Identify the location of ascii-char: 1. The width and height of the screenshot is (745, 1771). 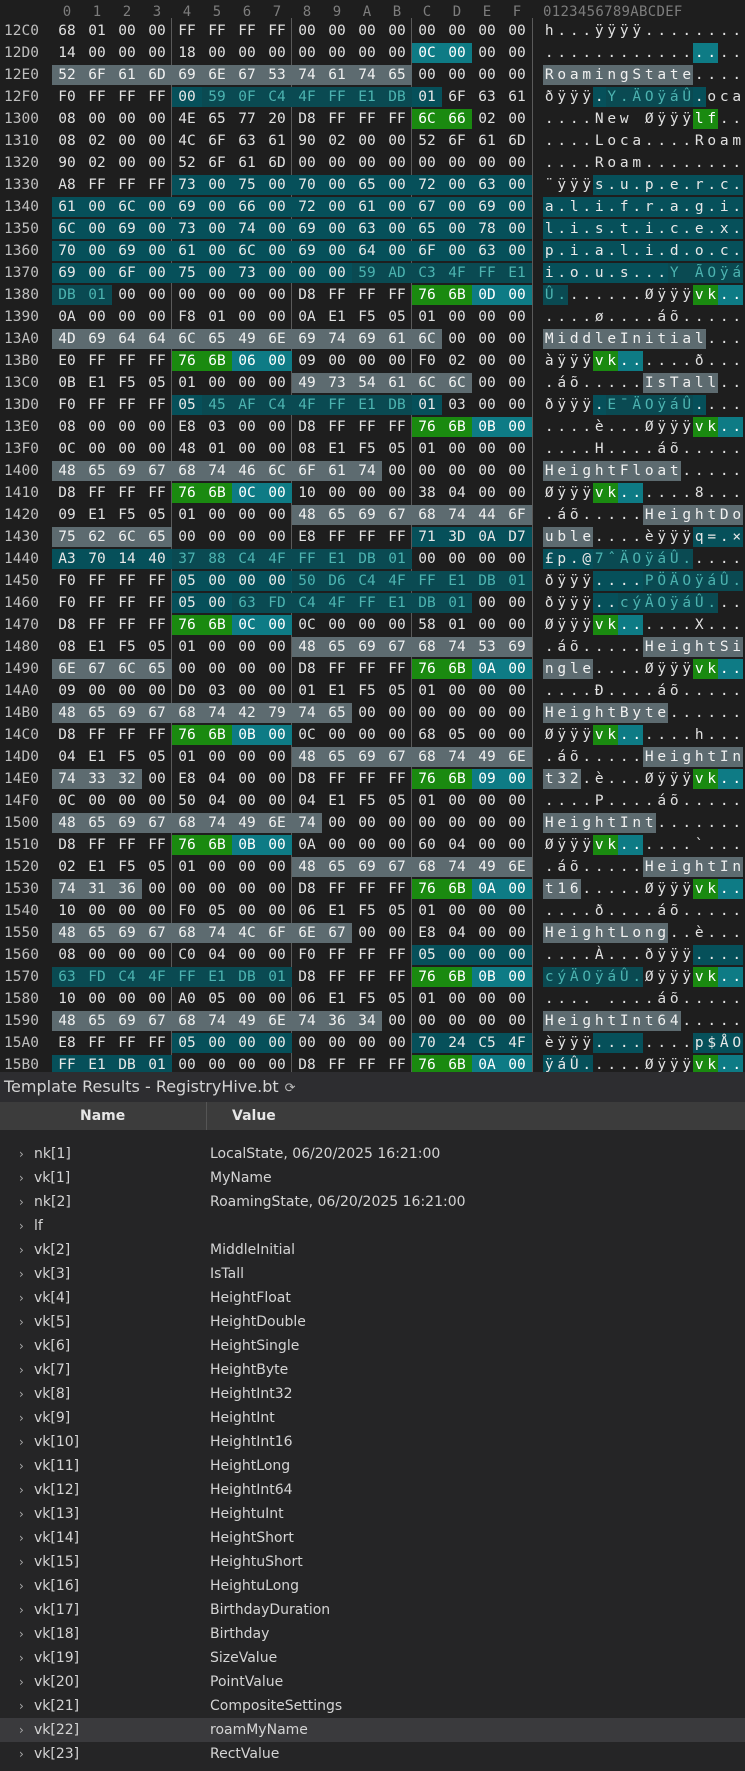
(561, 889).